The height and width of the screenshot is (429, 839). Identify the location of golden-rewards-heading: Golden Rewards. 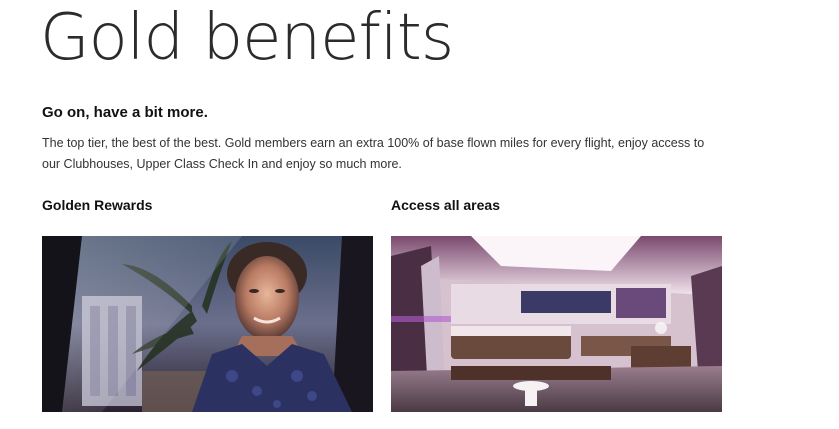
(97, 205).